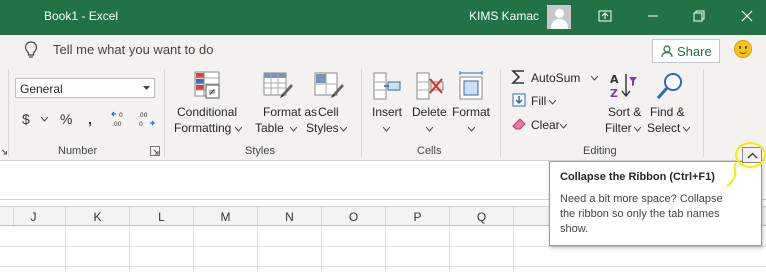 This screenshot has height=272, width=766. I want to click on decrease-decimal-icon: .000, so click(147, 119).